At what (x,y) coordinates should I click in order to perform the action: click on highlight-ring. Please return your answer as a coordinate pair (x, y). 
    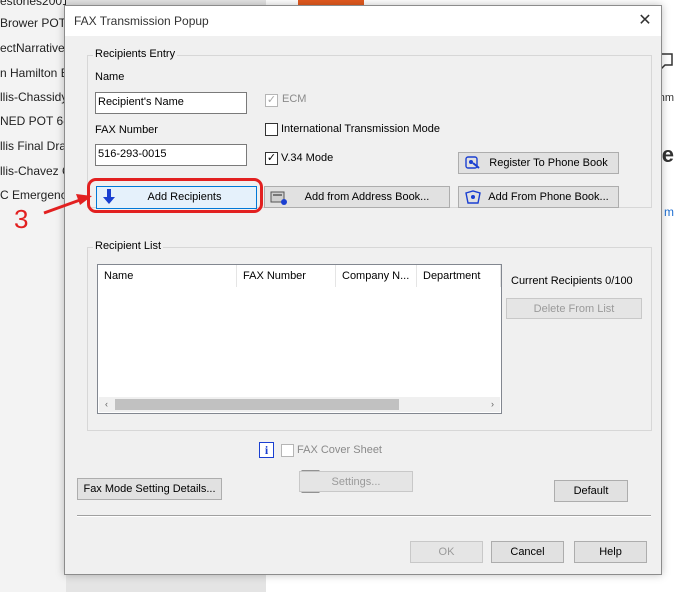
    Looking at the image, I should click on (175, 195).